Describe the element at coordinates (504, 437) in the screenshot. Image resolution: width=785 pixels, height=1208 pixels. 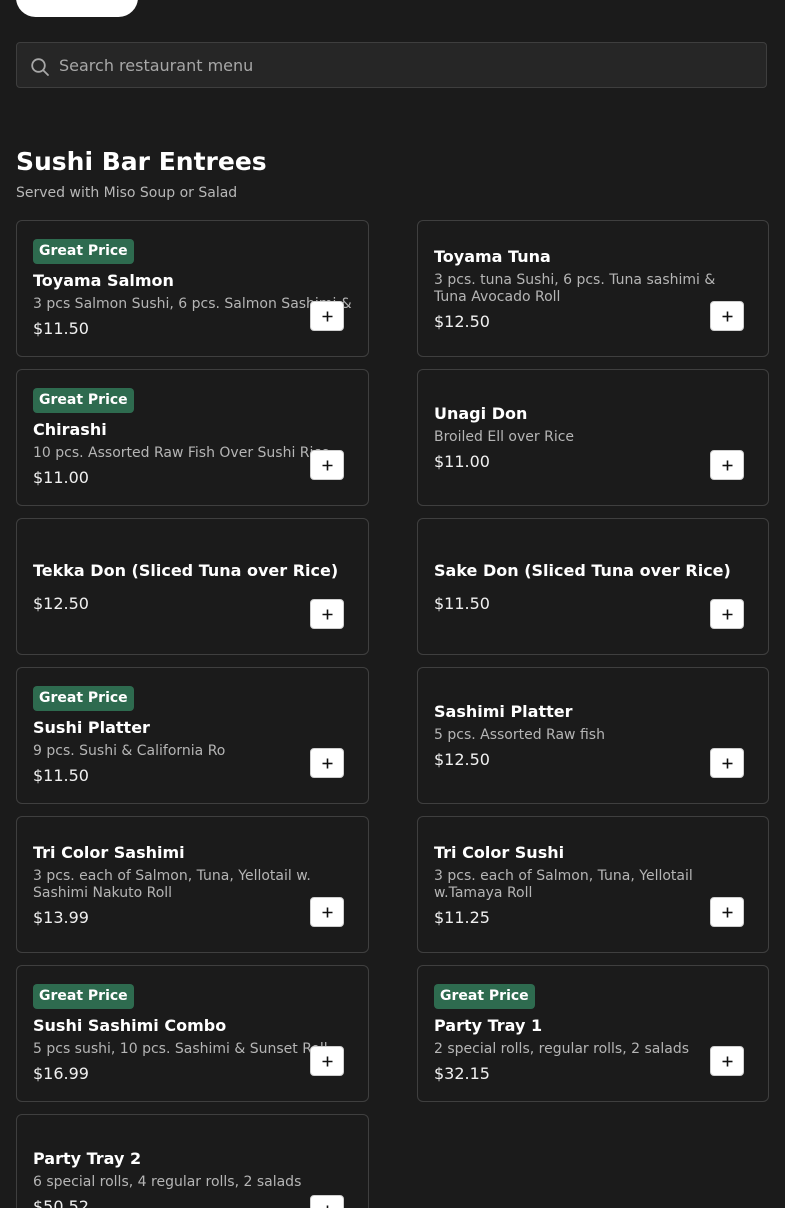
I see `menu-item-description: Broiled Ell over Rice` at that location.